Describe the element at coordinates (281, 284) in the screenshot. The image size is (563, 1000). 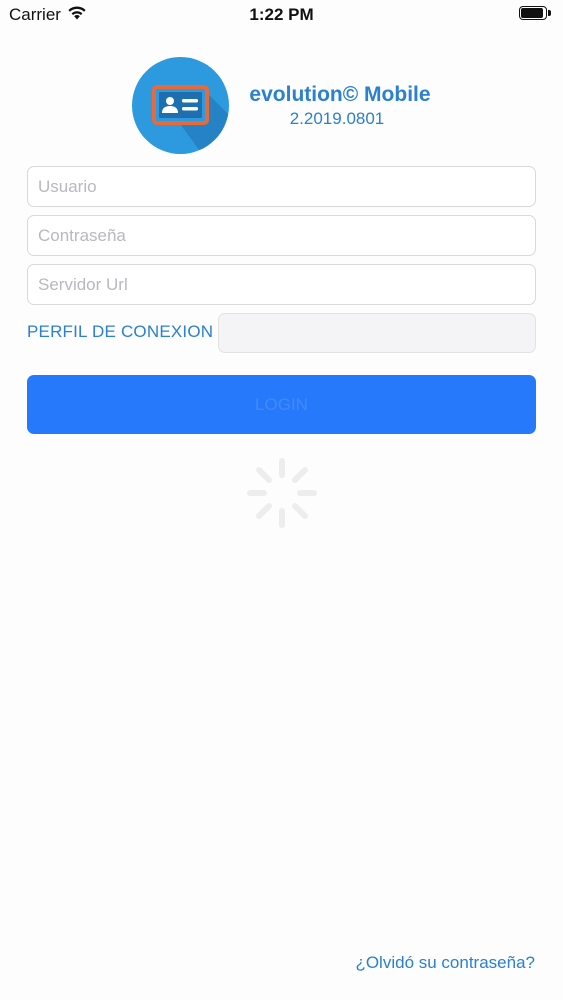
I see `server-url-input` at that location.